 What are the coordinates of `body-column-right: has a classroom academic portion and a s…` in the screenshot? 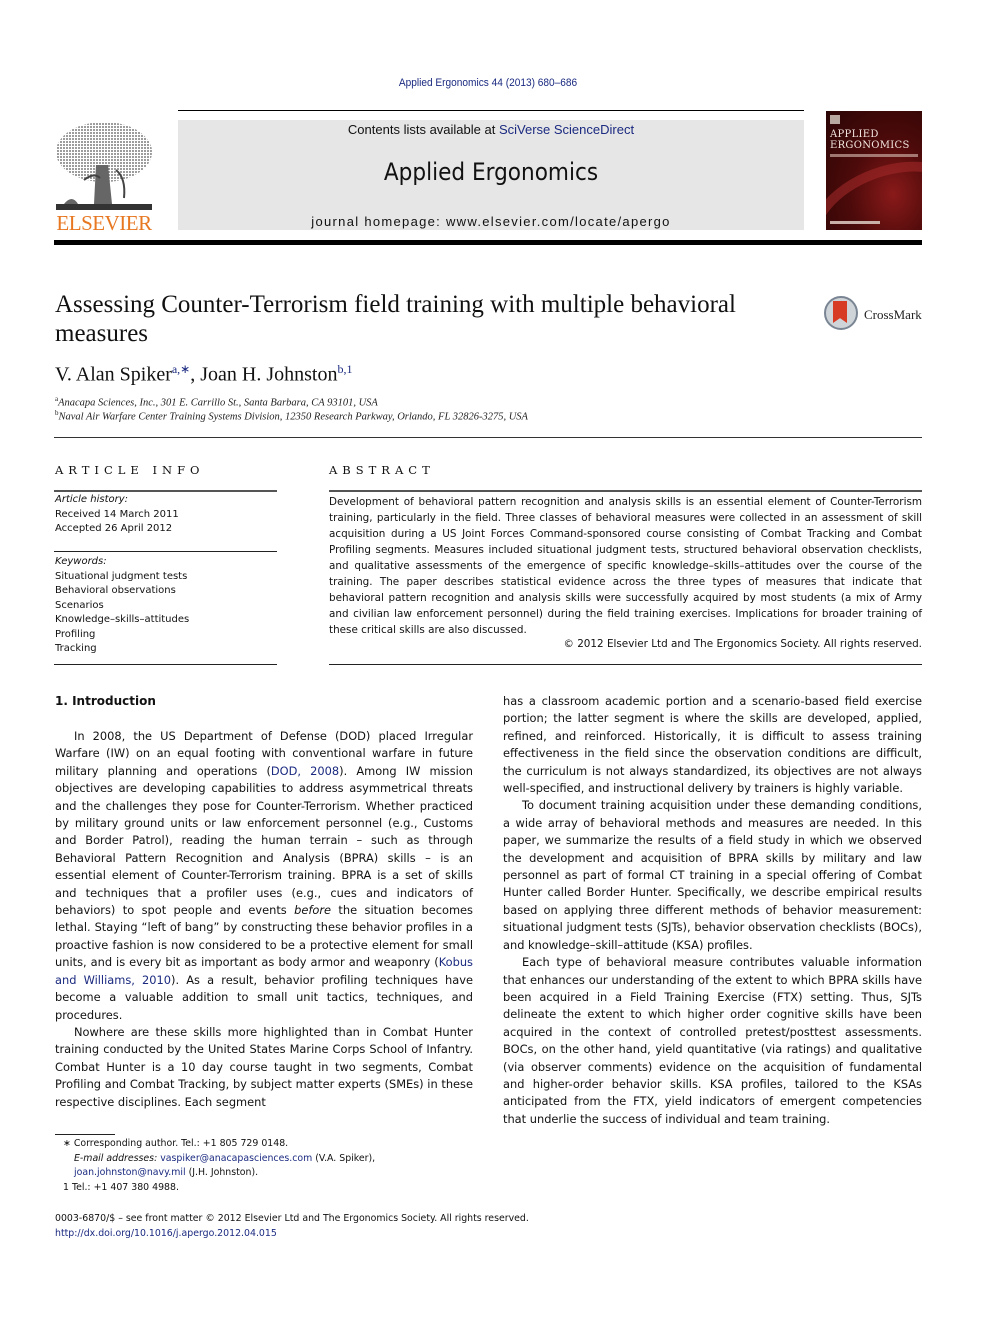 It's located at (712, 910).